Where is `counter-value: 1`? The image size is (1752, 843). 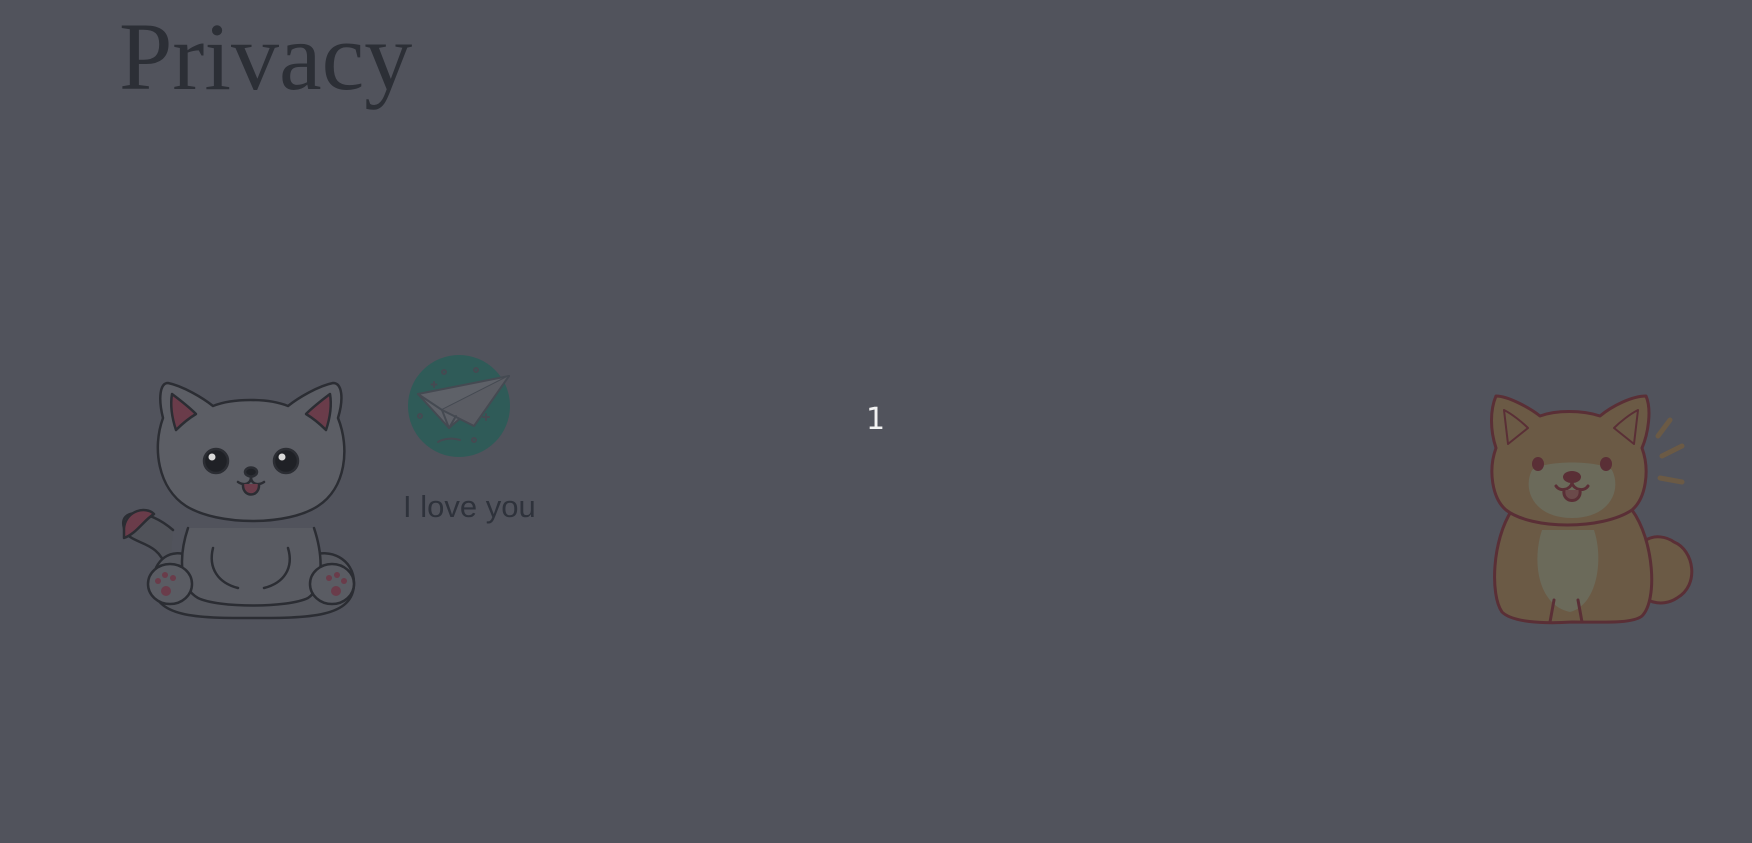
counter-value: 1 is located at coordinates (876, 419).